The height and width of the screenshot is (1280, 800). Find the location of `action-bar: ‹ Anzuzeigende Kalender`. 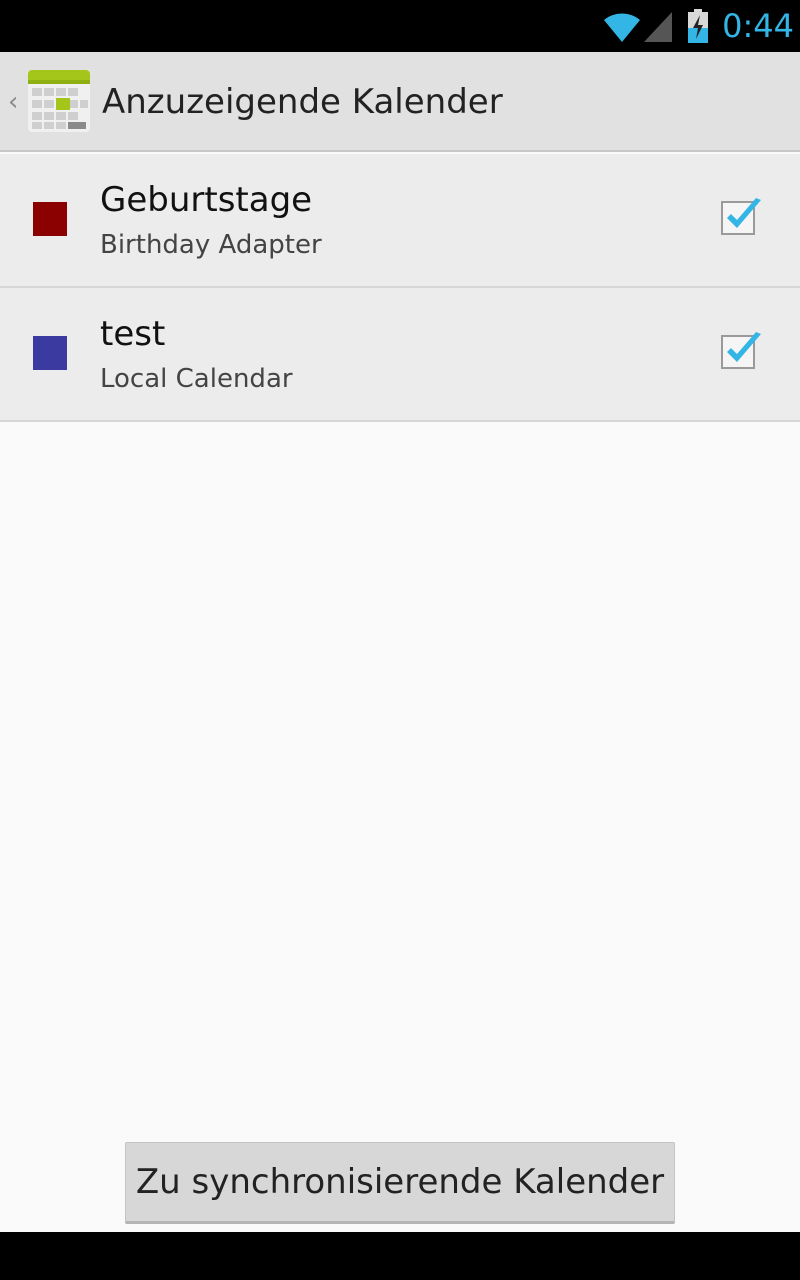

action-bar: ‹ Anzuzeigende Kalender is located at coordinates (400, 102).